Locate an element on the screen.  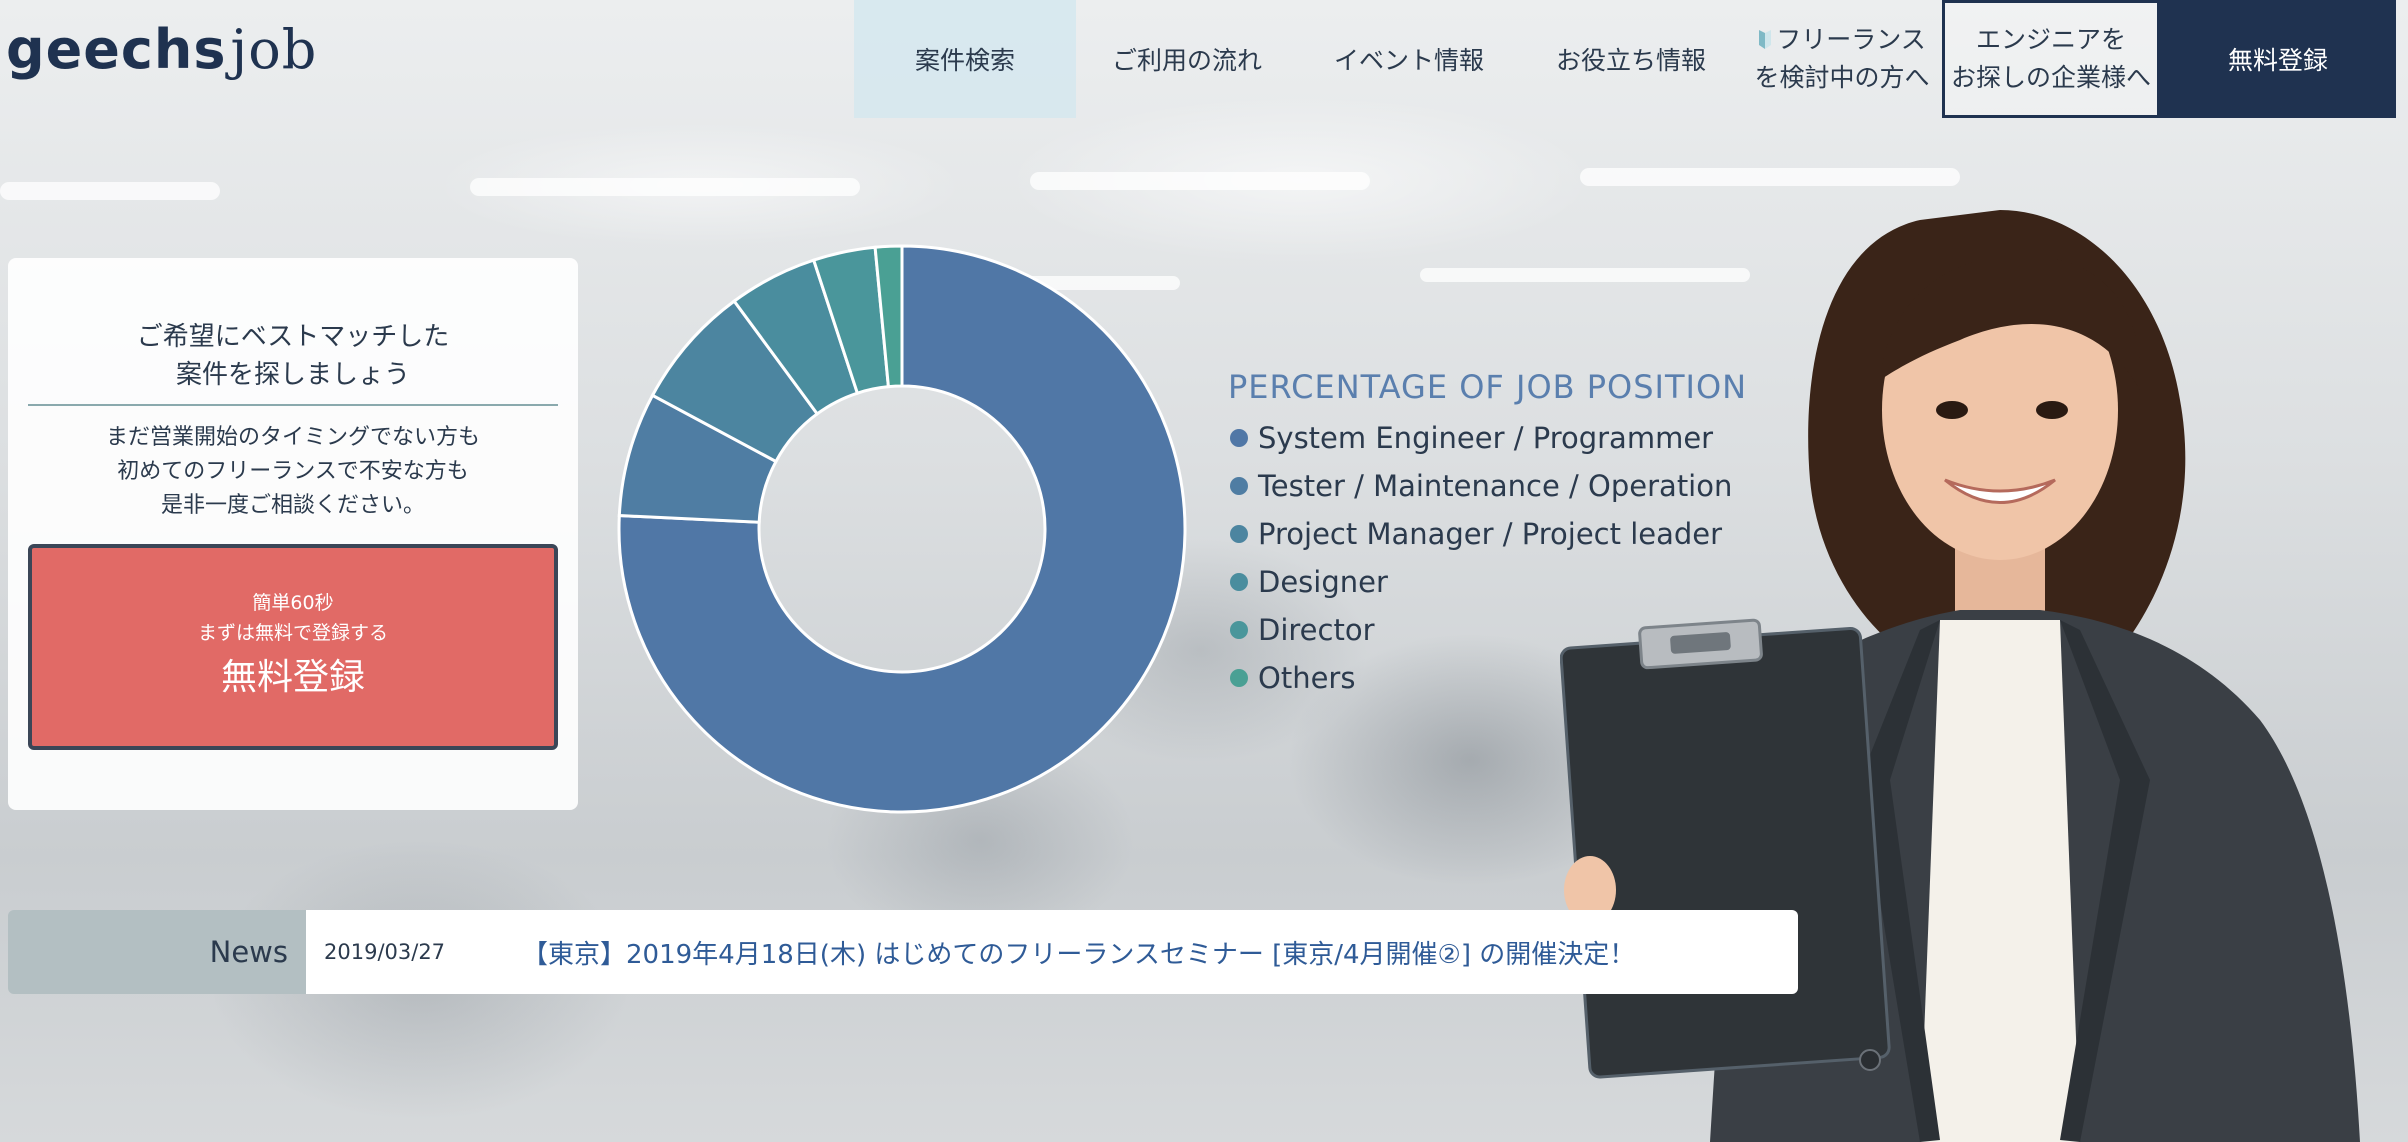
nav-usage-flow: ご利用の流れ is located at coordinates (1187, 59).